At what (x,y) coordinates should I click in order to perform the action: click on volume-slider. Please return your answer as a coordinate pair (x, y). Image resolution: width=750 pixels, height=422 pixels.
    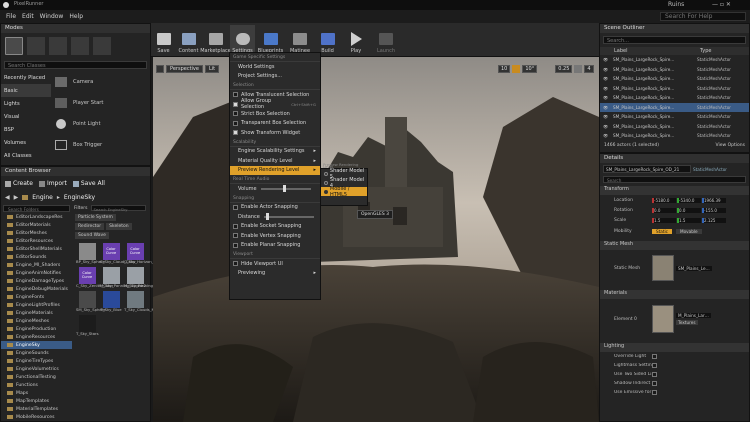
    Looking at the image, I should click on (285, 188).